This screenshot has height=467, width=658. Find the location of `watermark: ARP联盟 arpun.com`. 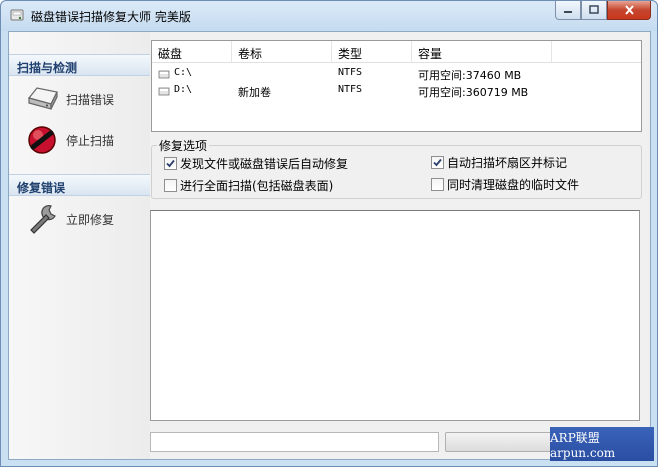

watermark: ARP联盟 arpun.com is located at coordinates (602, 444).